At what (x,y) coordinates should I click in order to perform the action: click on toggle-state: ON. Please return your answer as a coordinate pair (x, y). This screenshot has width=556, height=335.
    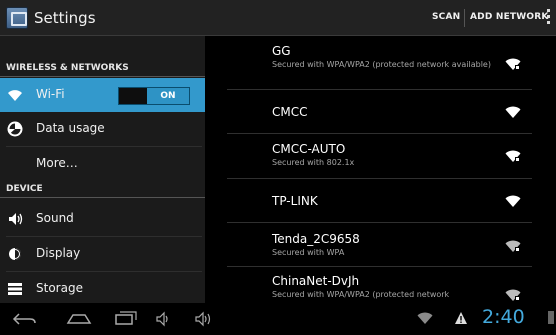
    Looking at the image, I should click on (168, 96).